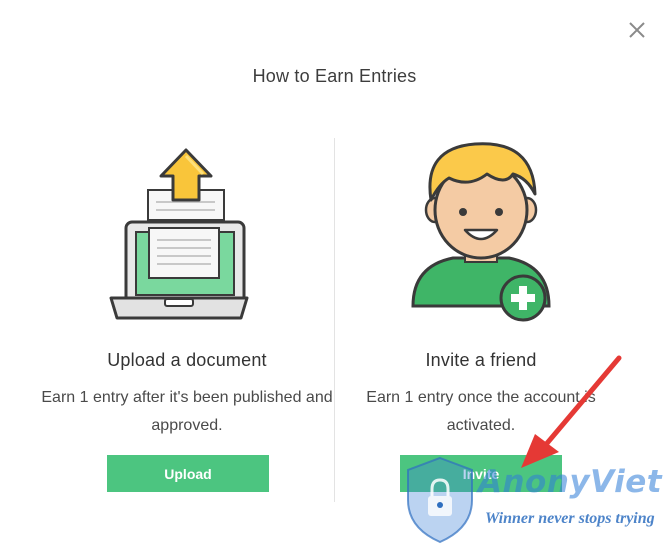  Describe the element at coordinates (179, 234) in the screenshot. I see `laptop-upload-illustration` at that location.